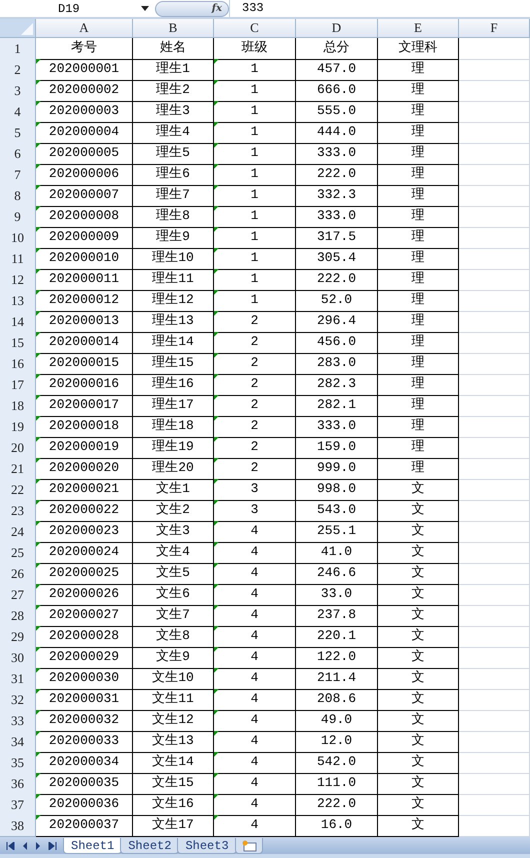  What do you see at coordinates (337, 301) in the screenshot?
I see `table-cell: 52.0` at bounding box center [337, 301].